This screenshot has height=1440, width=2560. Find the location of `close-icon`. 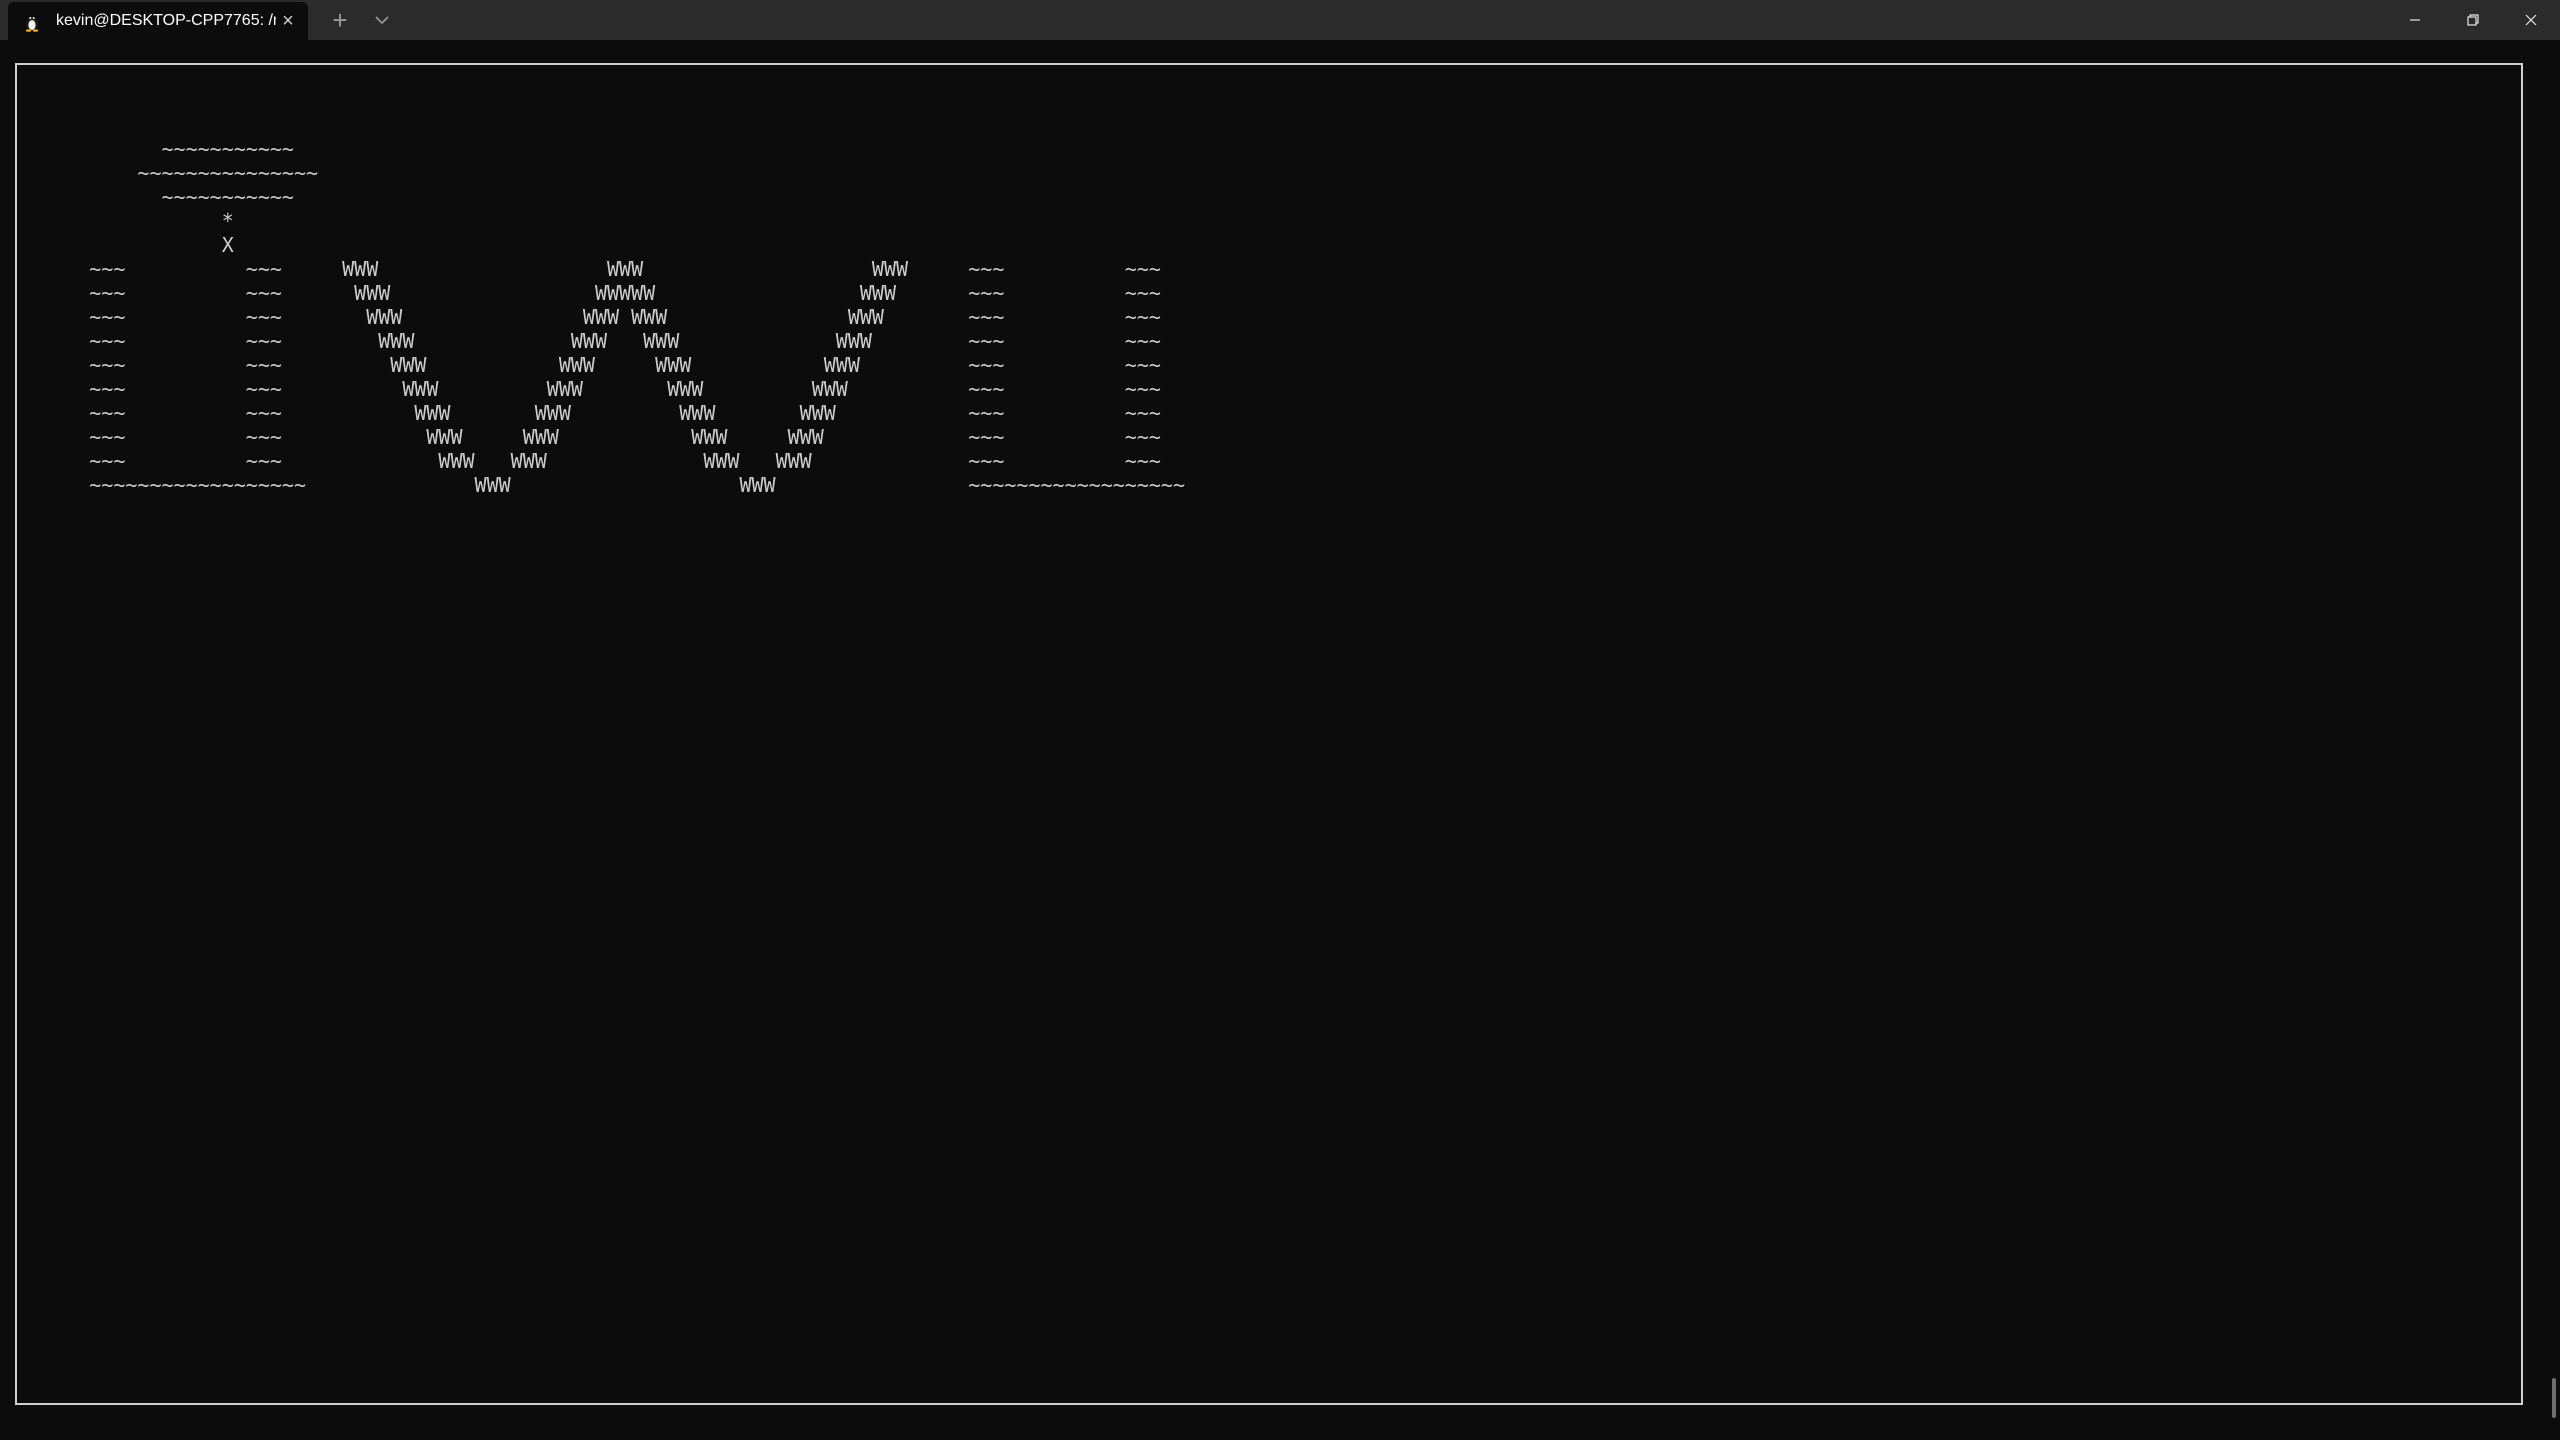

close-icon is located at coordinates (2531, 20).